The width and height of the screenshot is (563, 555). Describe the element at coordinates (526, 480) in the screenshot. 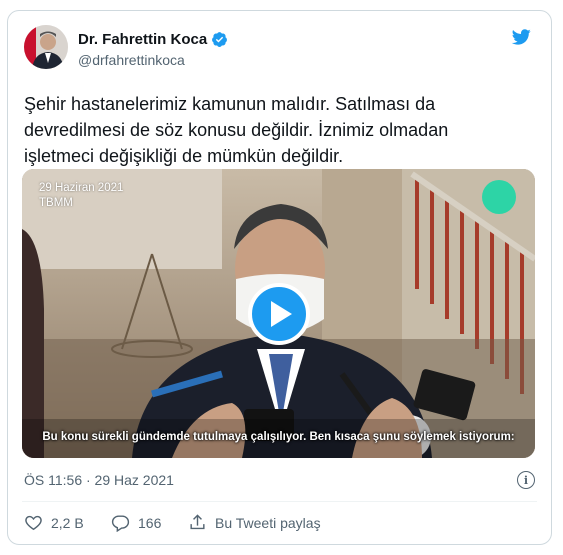

I see `info-icon: i` at that location.